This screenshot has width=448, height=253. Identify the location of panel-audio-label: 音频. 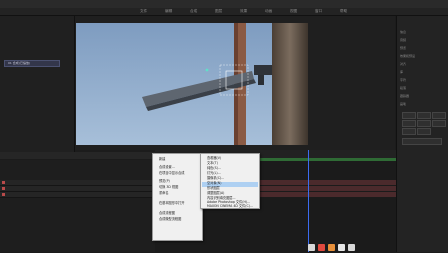
(403, 40).